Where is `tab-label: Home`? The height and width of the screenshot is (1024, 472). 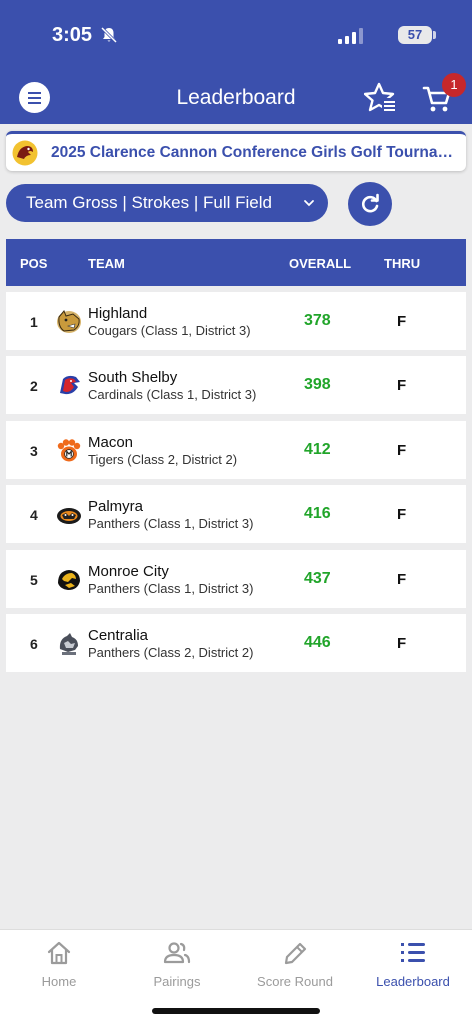 tab-label: Home is located at coordinates (59, 981).